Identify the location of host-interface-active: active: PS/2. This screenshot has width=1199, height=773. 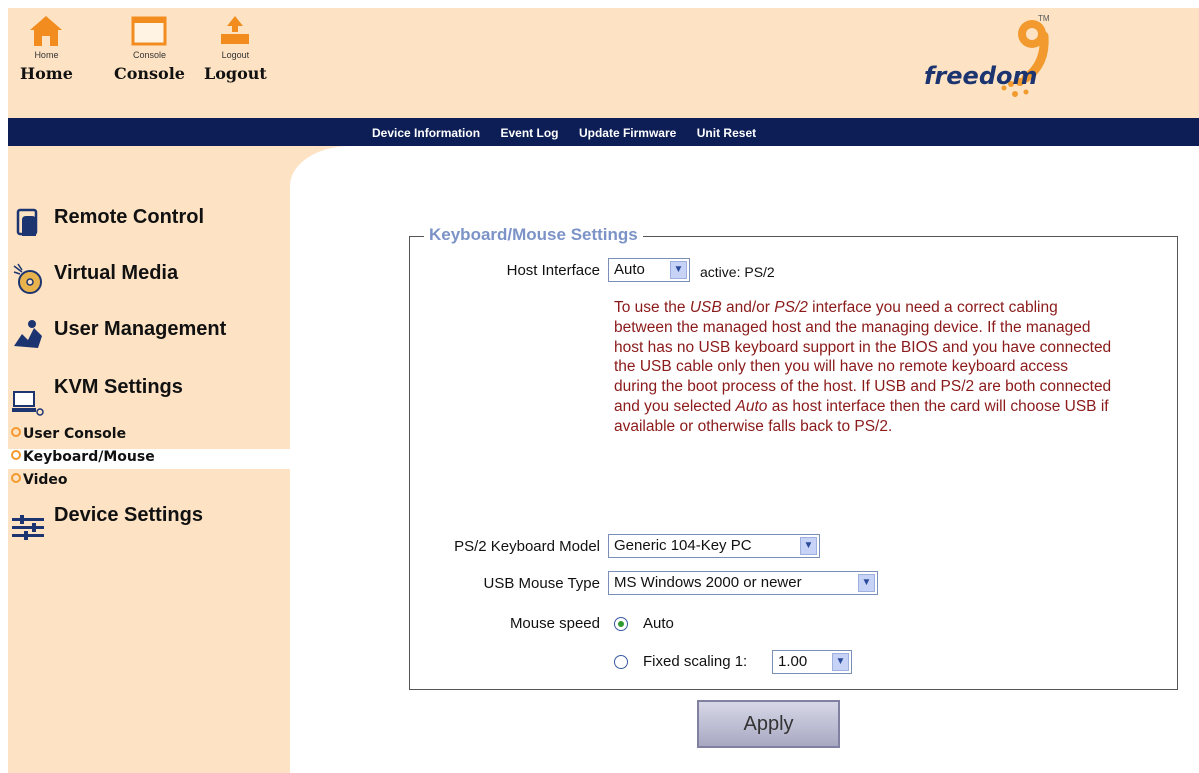
(737, 272).